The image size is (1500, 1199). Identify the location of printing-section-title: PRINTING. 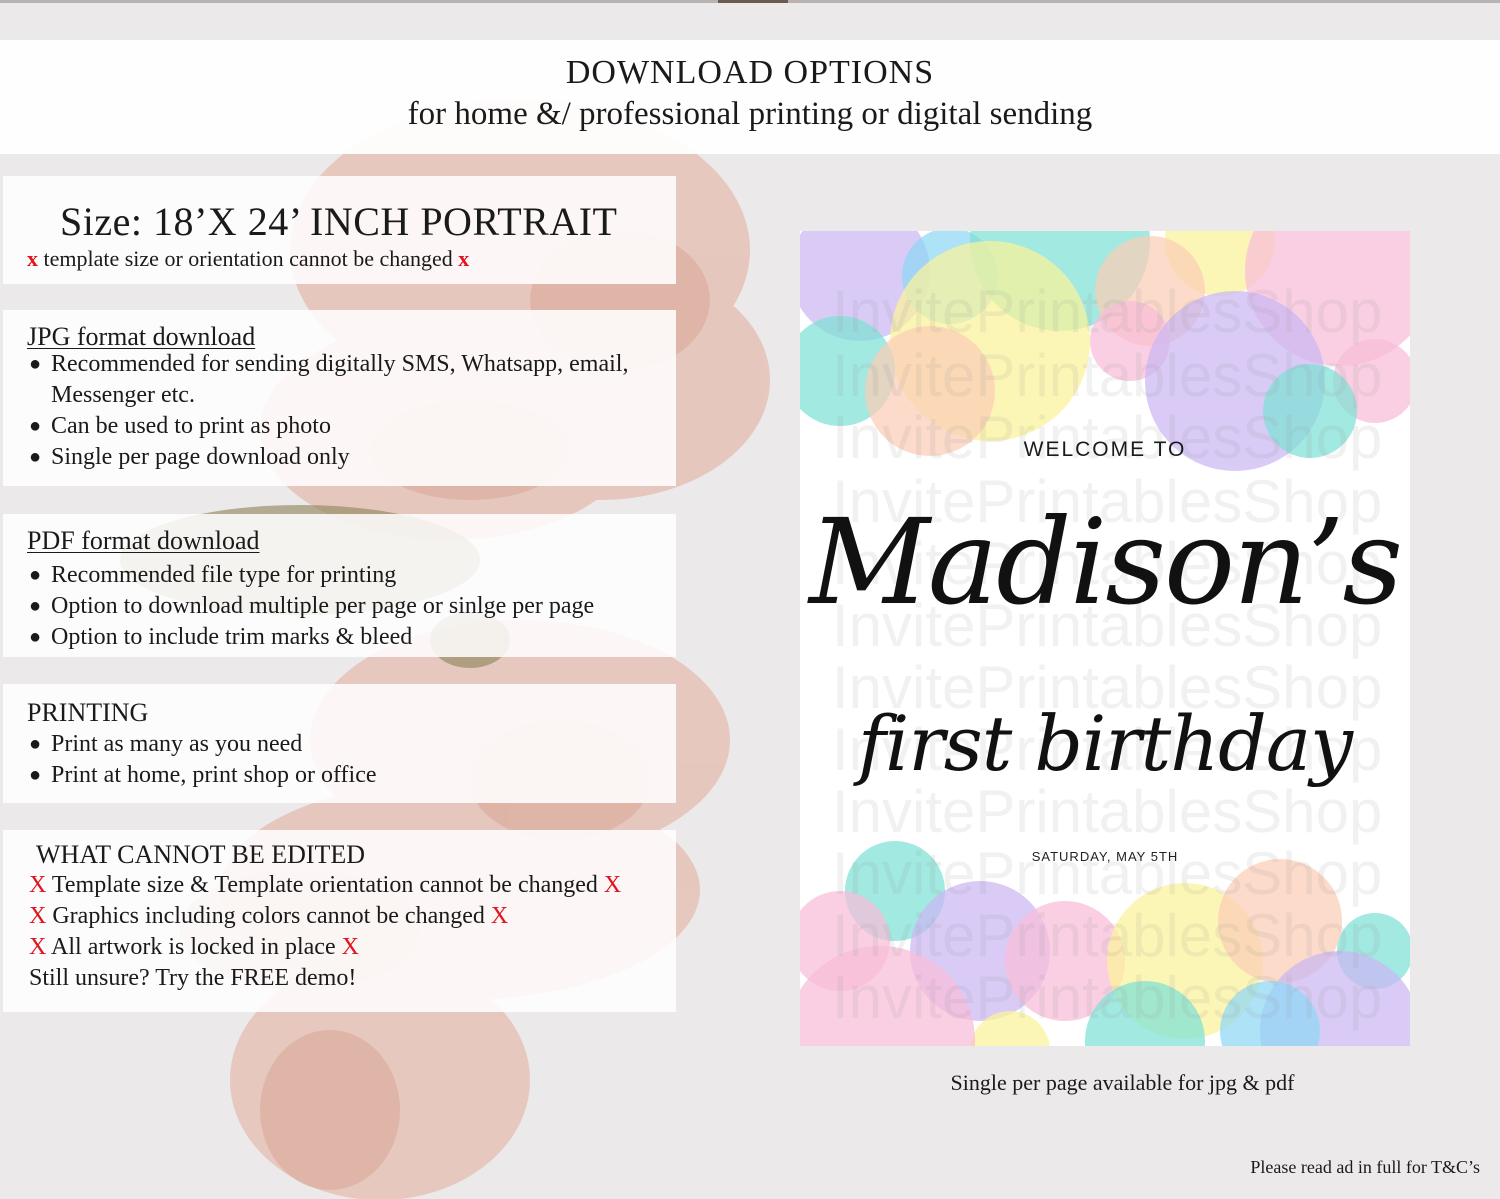
(88, 712).